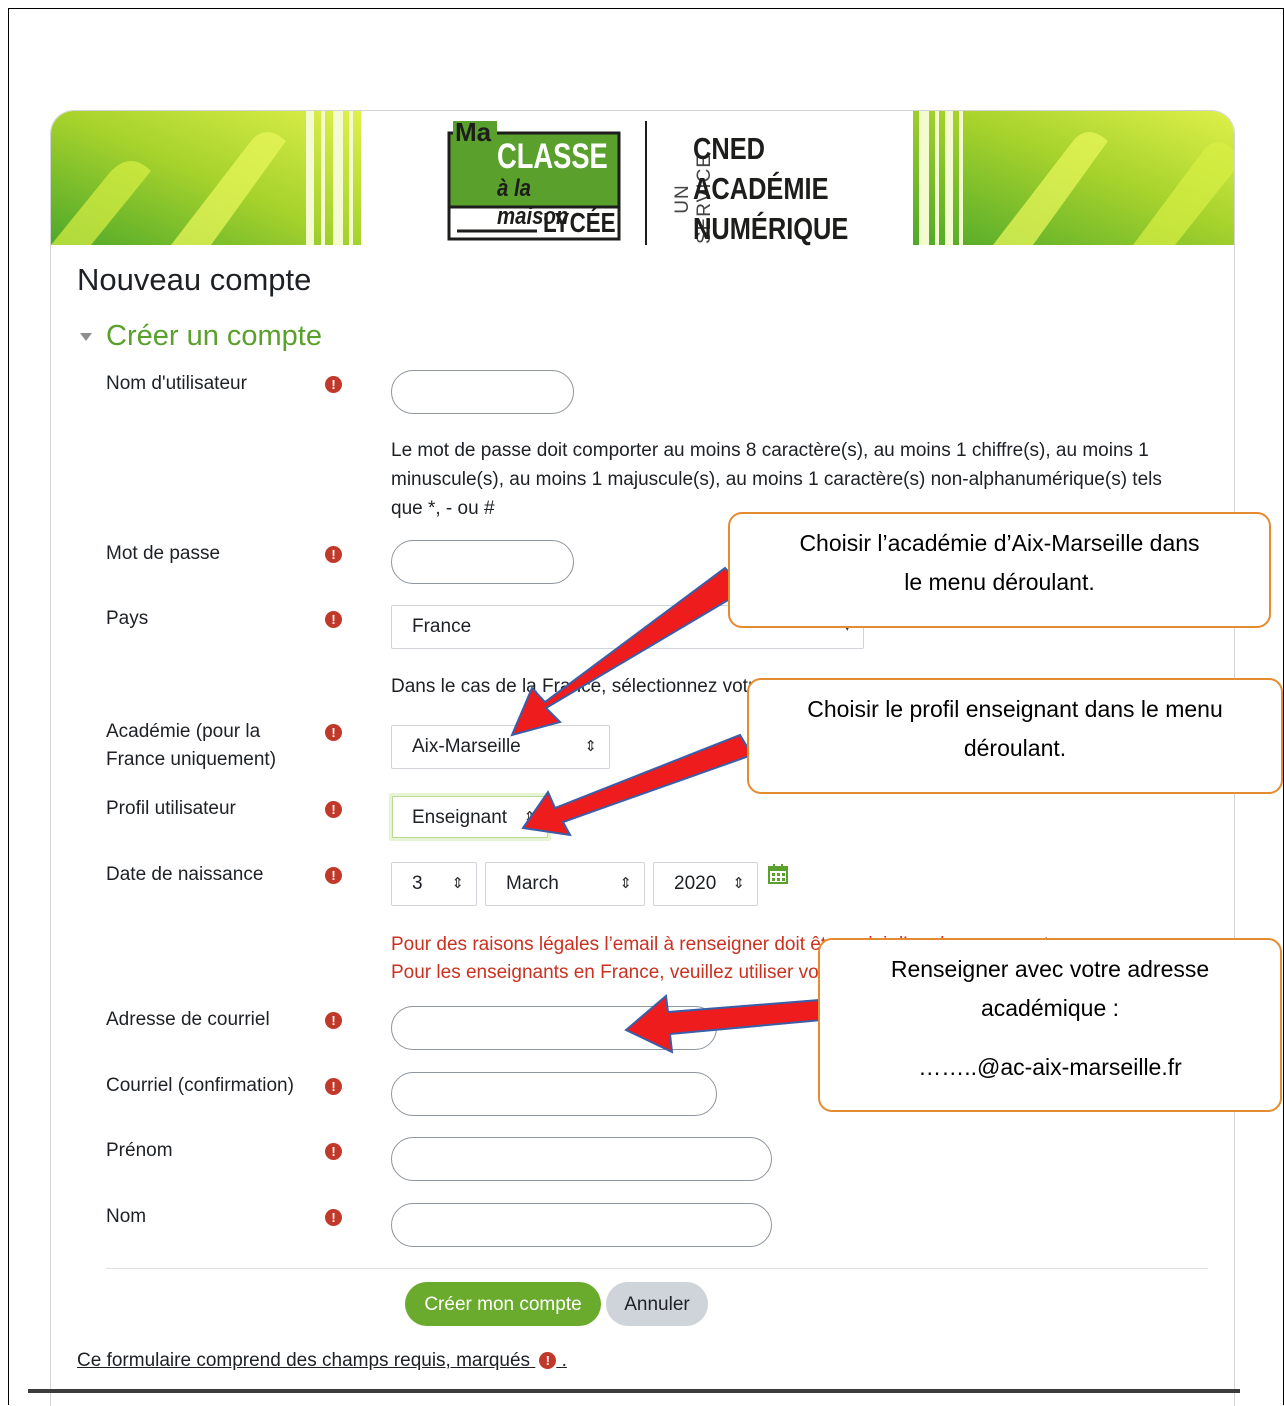  I want to click on cned-line-3: NUMÉRIQUE, so click(771, 228).